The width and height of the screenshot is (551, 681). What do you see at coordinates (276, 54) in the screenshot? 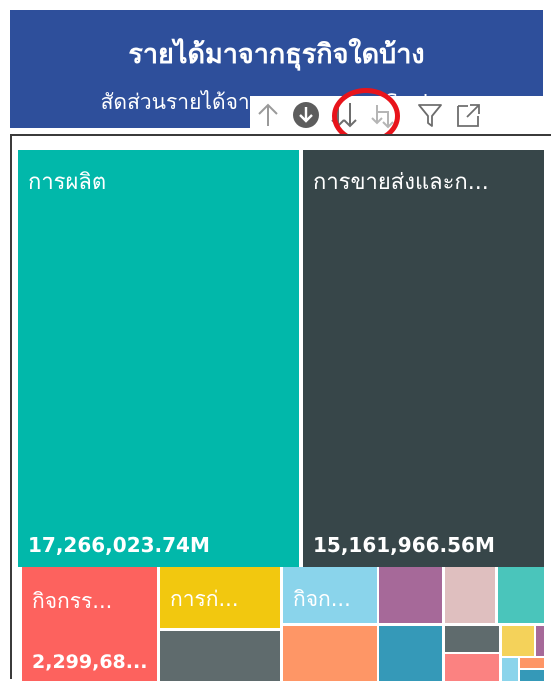
I see `visual-title: รายได้มาจากธุรกิจใดบ้าง` at bounding box center [276, 54].